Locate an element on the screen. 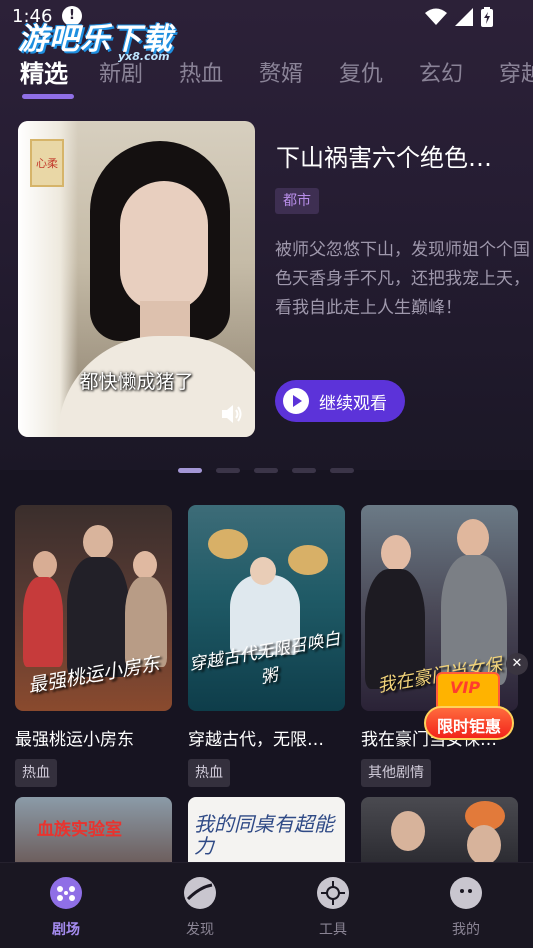 This screenshot has height=948, width=533. featured-poster: 心柔 都快懒成猪了 is located at coordinates (136, 279).